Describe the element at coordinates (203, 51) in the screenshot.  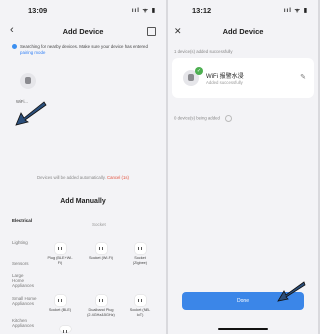
I see `added-section-label: 1 device(s) added successfully` at that location.